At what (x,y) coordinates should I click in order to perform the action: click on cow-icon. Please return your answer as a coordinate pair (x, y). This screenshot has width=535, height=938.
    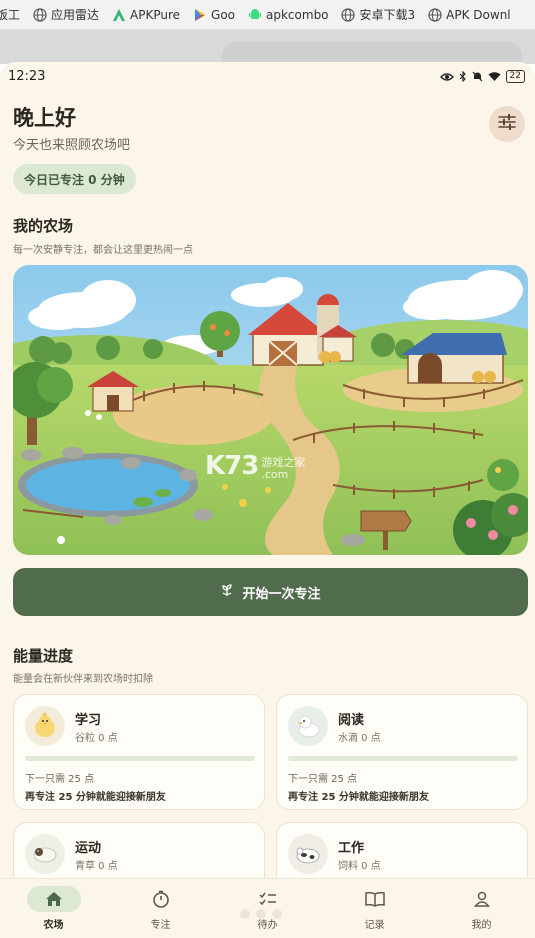
    Looking at the image, I should click on (308, 854).